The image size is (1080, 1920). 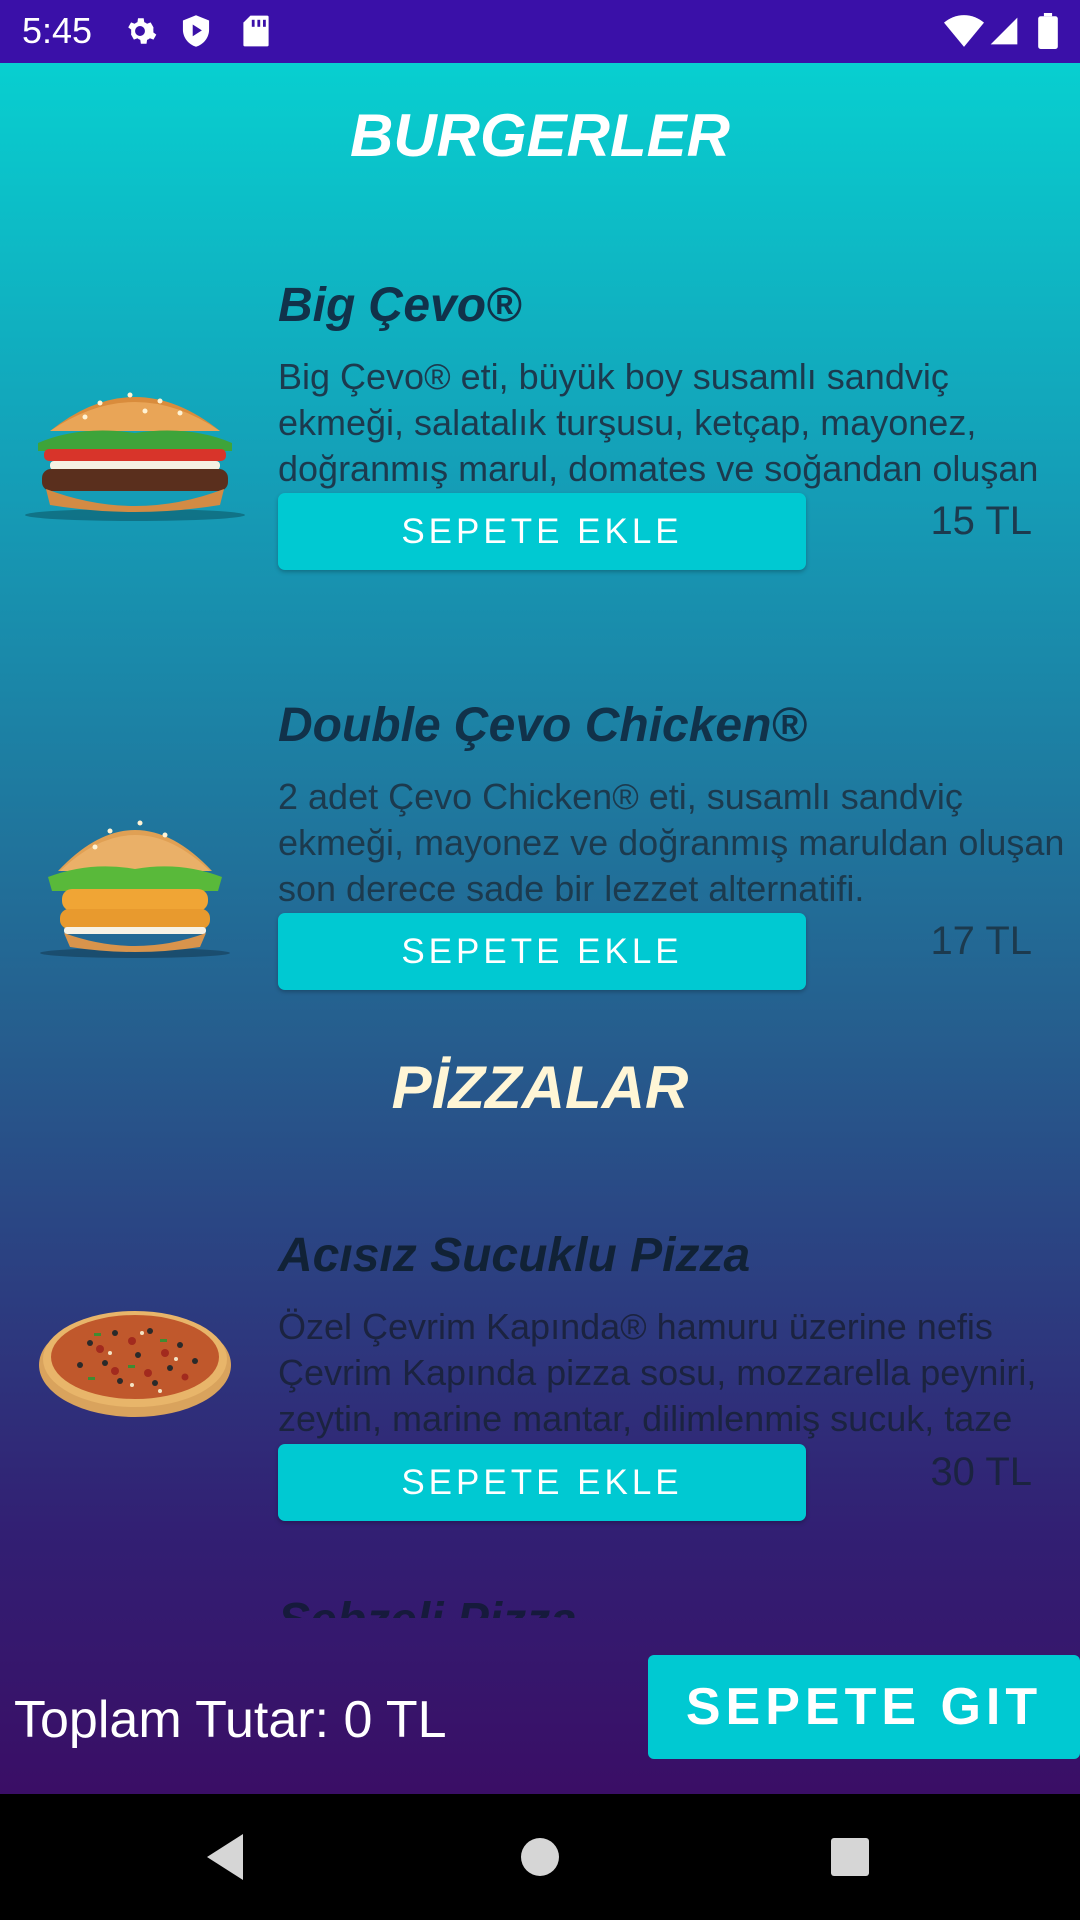 What do you see at coordinates (256, 31) in the screenshot?
I see `sd-card-icon` at bounding box center [256, 31].